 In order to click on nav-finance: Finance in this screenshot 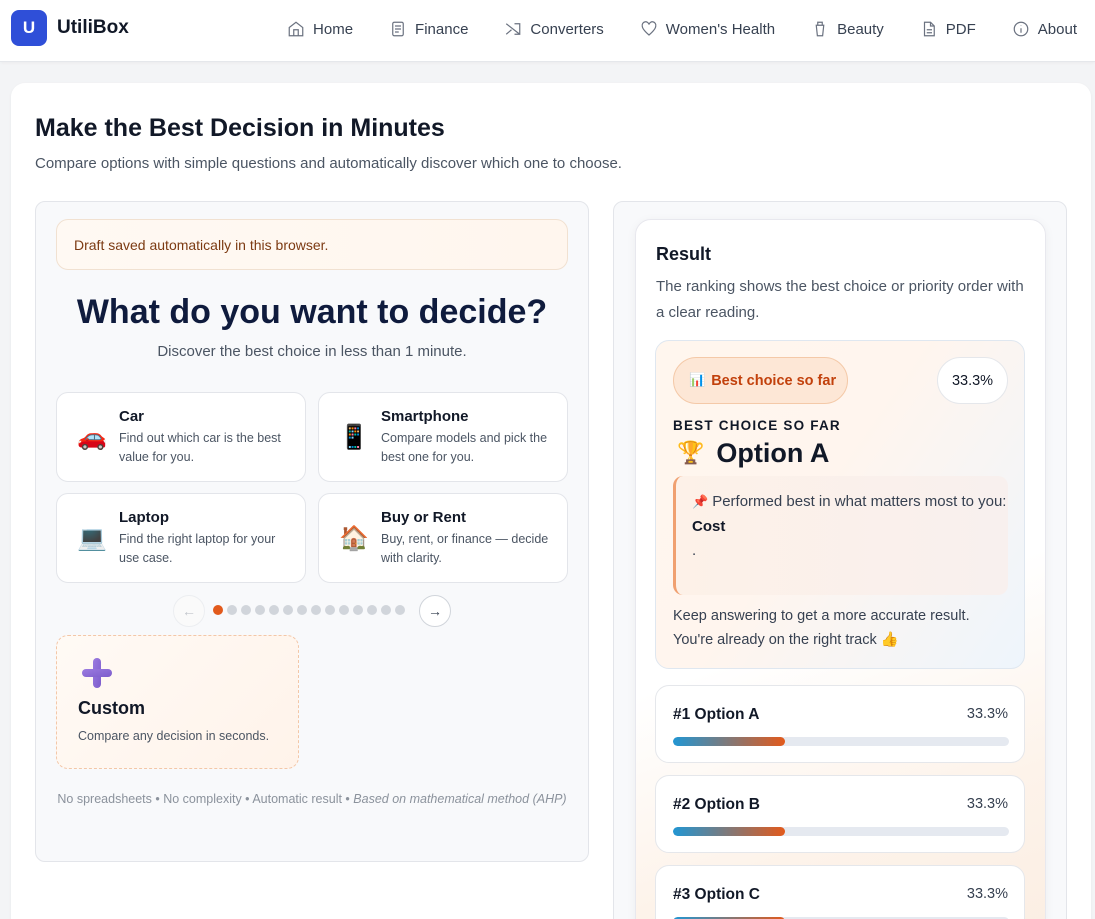, I will do `click(428, 29)`.